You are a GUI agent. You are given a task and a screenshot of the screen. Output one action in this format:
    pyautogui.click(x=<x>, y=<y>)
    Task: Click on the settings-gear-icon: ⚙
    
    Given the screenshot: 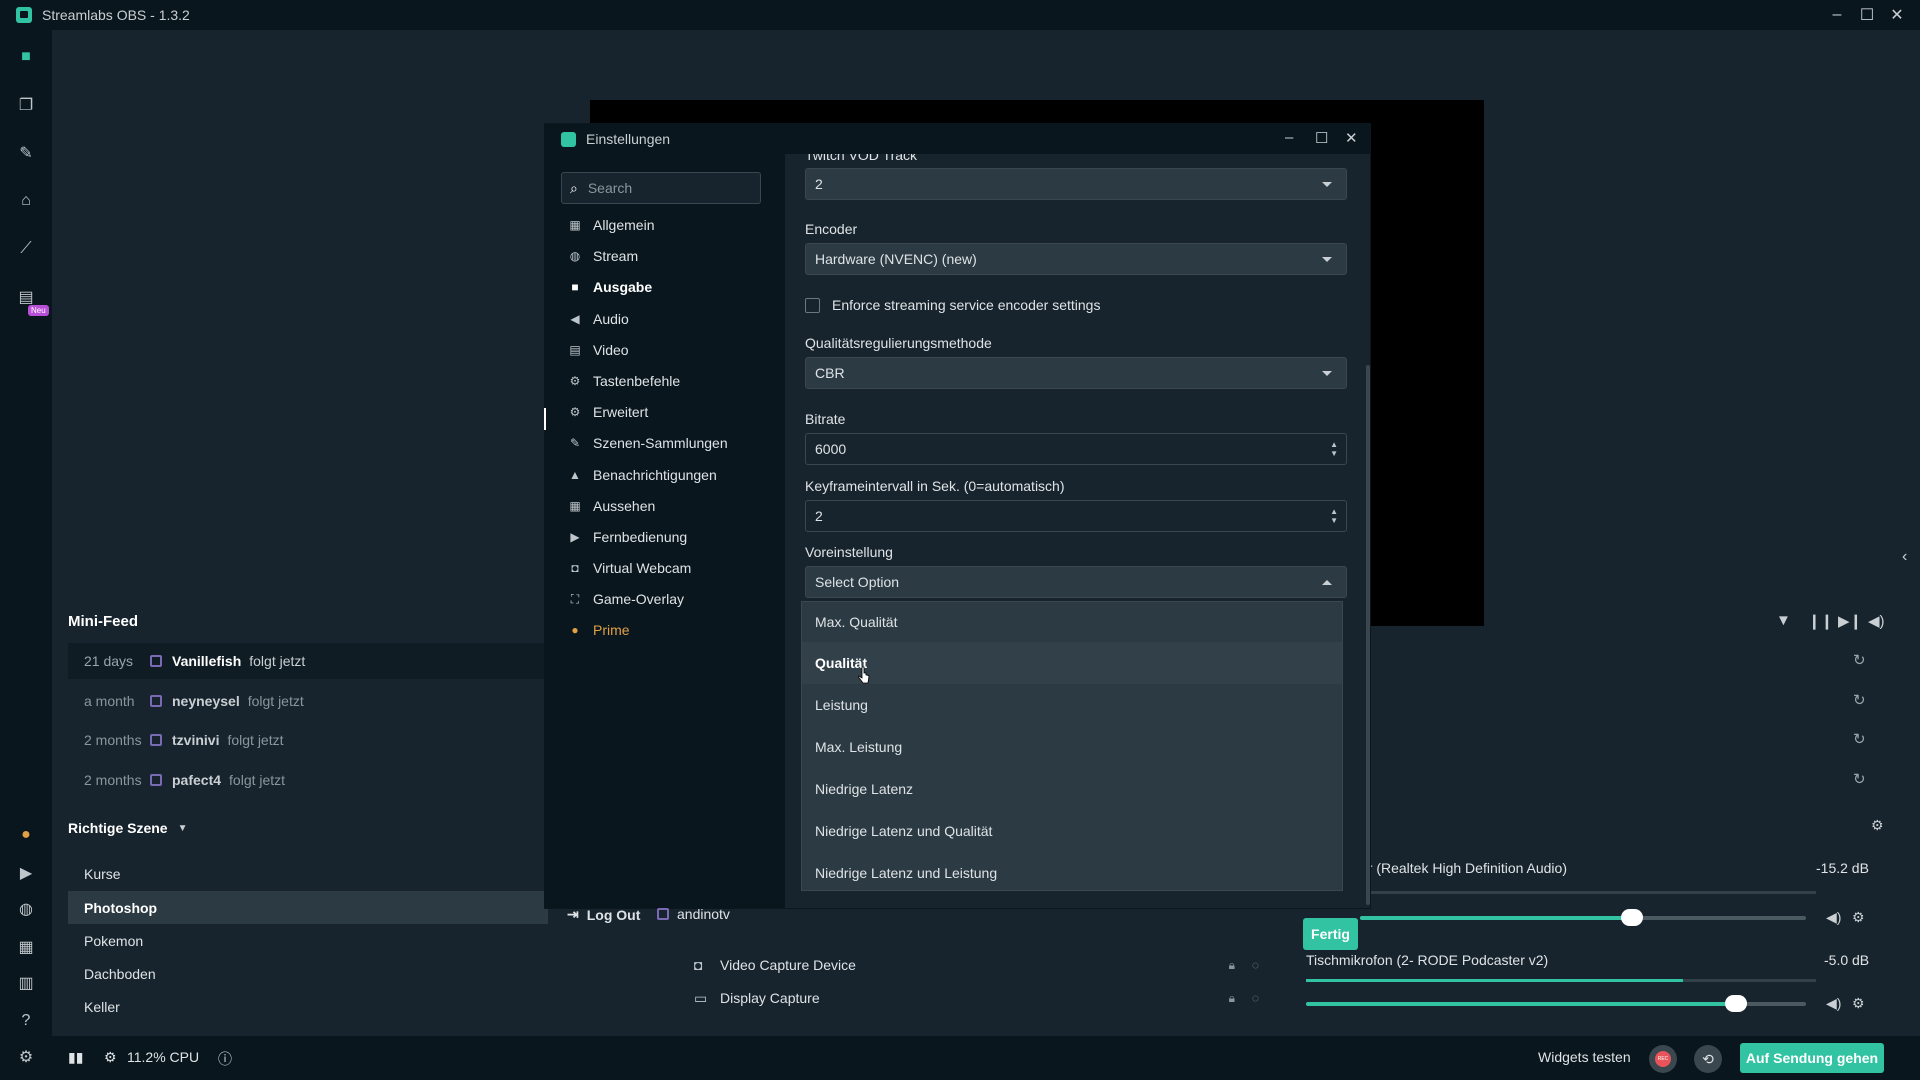 What is the action you would take?
    pyautogui.click(x=26, y=1057)
    